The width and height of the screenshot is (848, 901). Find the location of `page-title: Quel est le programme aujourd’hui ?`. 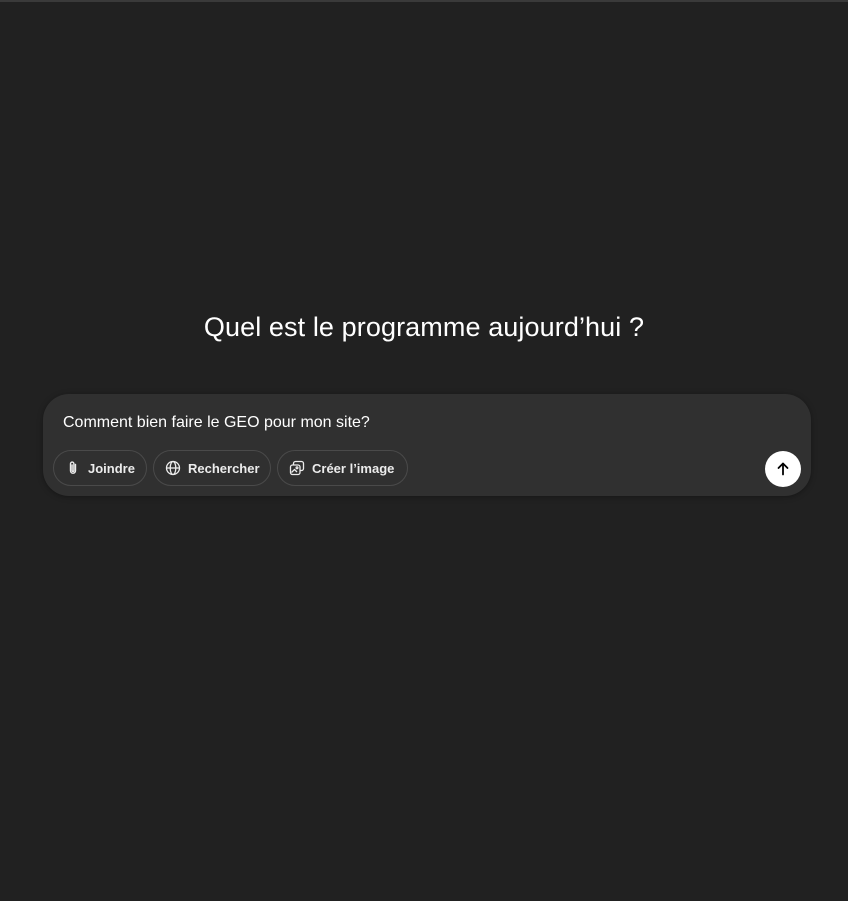

page-title: Quel est le programme aujourd’hui ? is located at coordinates (424, 327).